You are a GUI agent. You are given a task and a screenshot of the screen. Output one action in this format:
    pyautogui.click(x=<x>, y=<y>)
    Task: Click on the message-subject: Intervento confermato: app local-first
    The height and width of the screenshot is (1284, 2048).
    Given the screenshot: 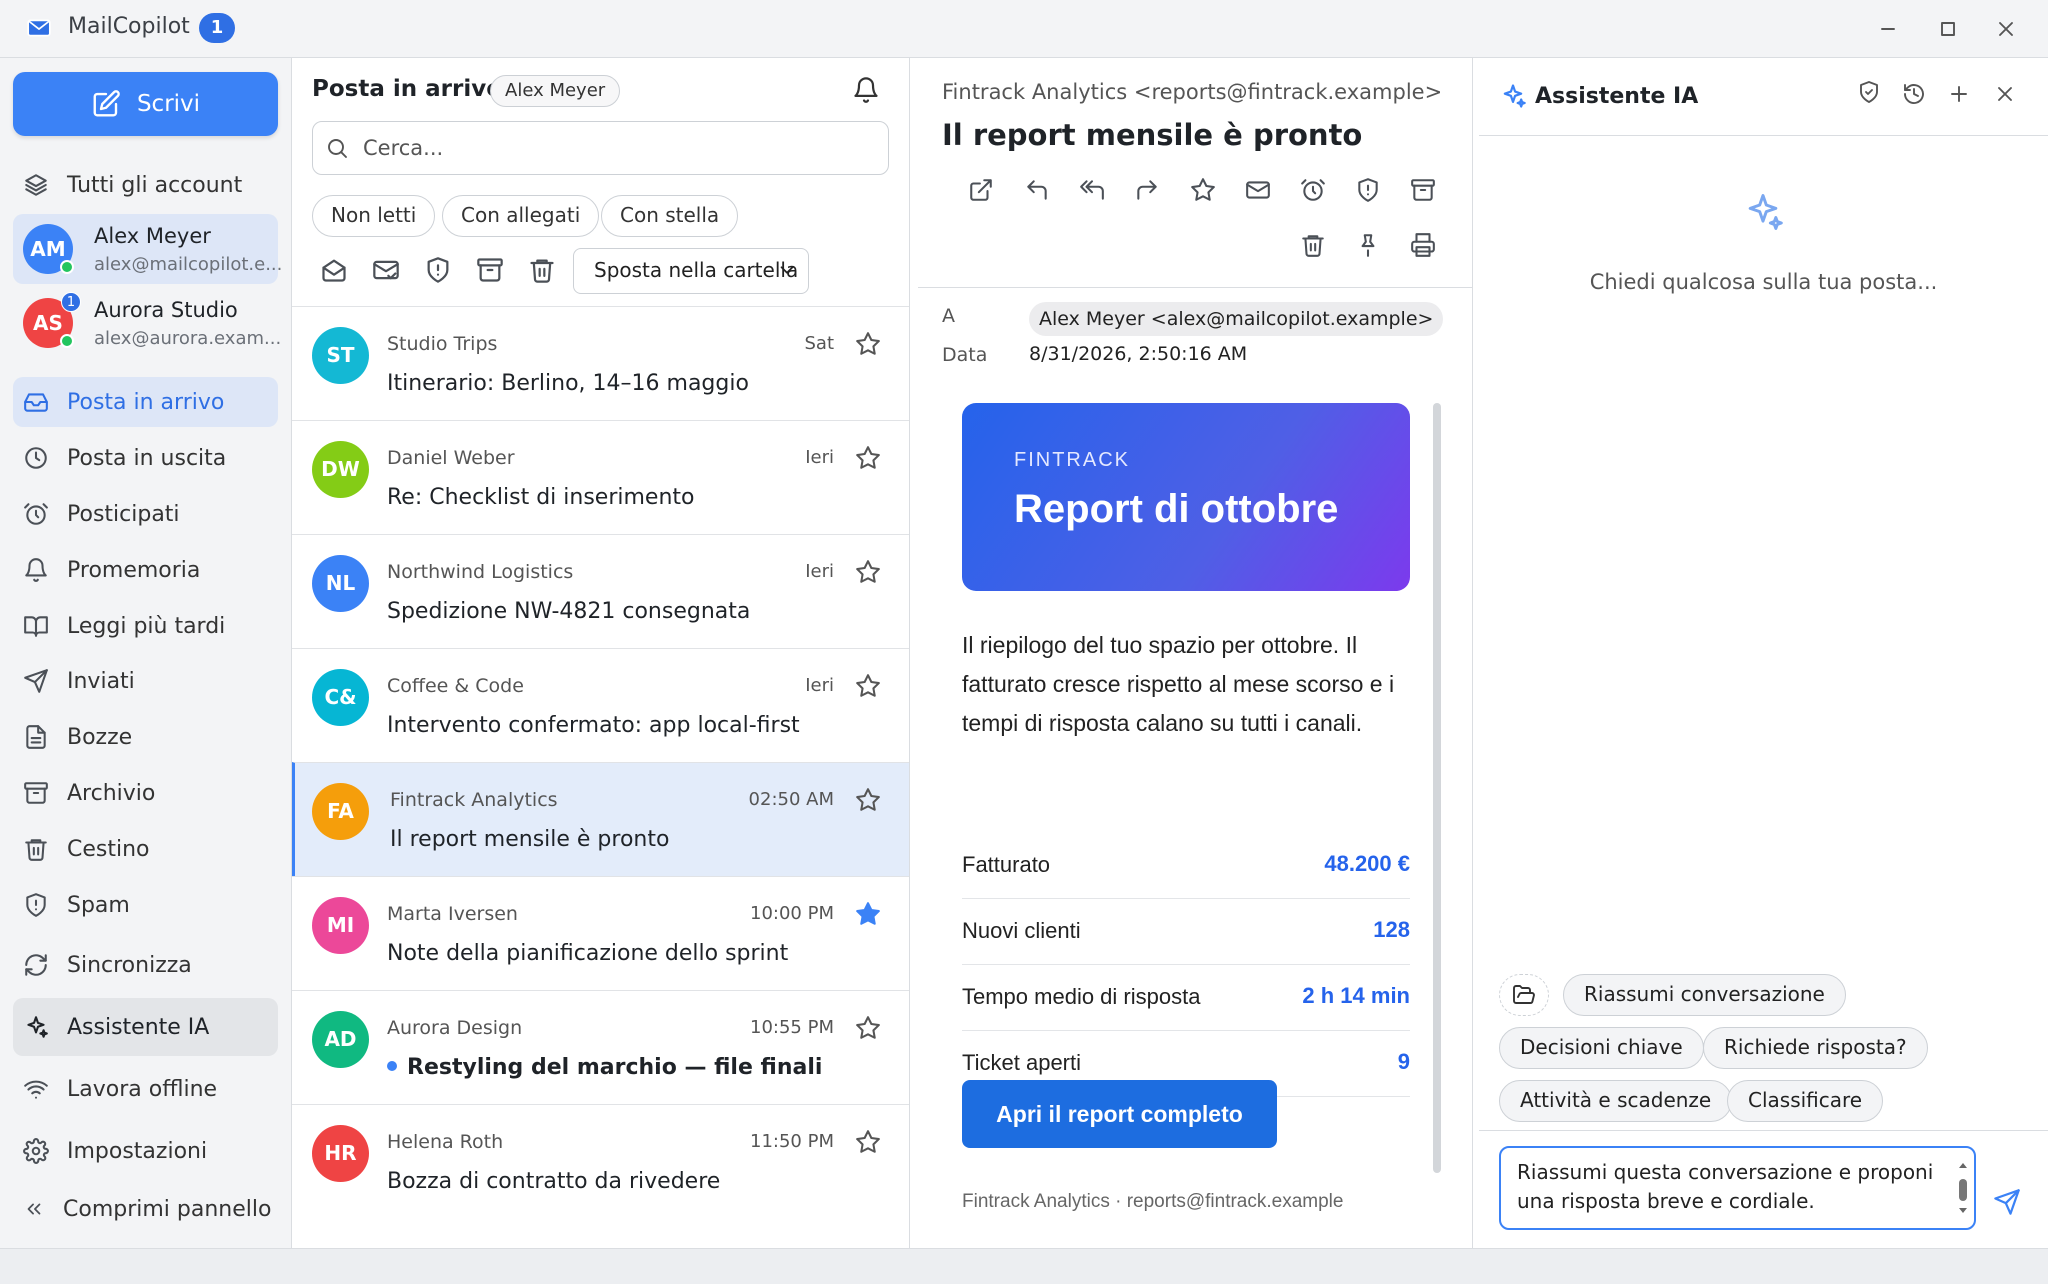 What is the action you would take?
    pyautogui.click(x=593, y=725)
    